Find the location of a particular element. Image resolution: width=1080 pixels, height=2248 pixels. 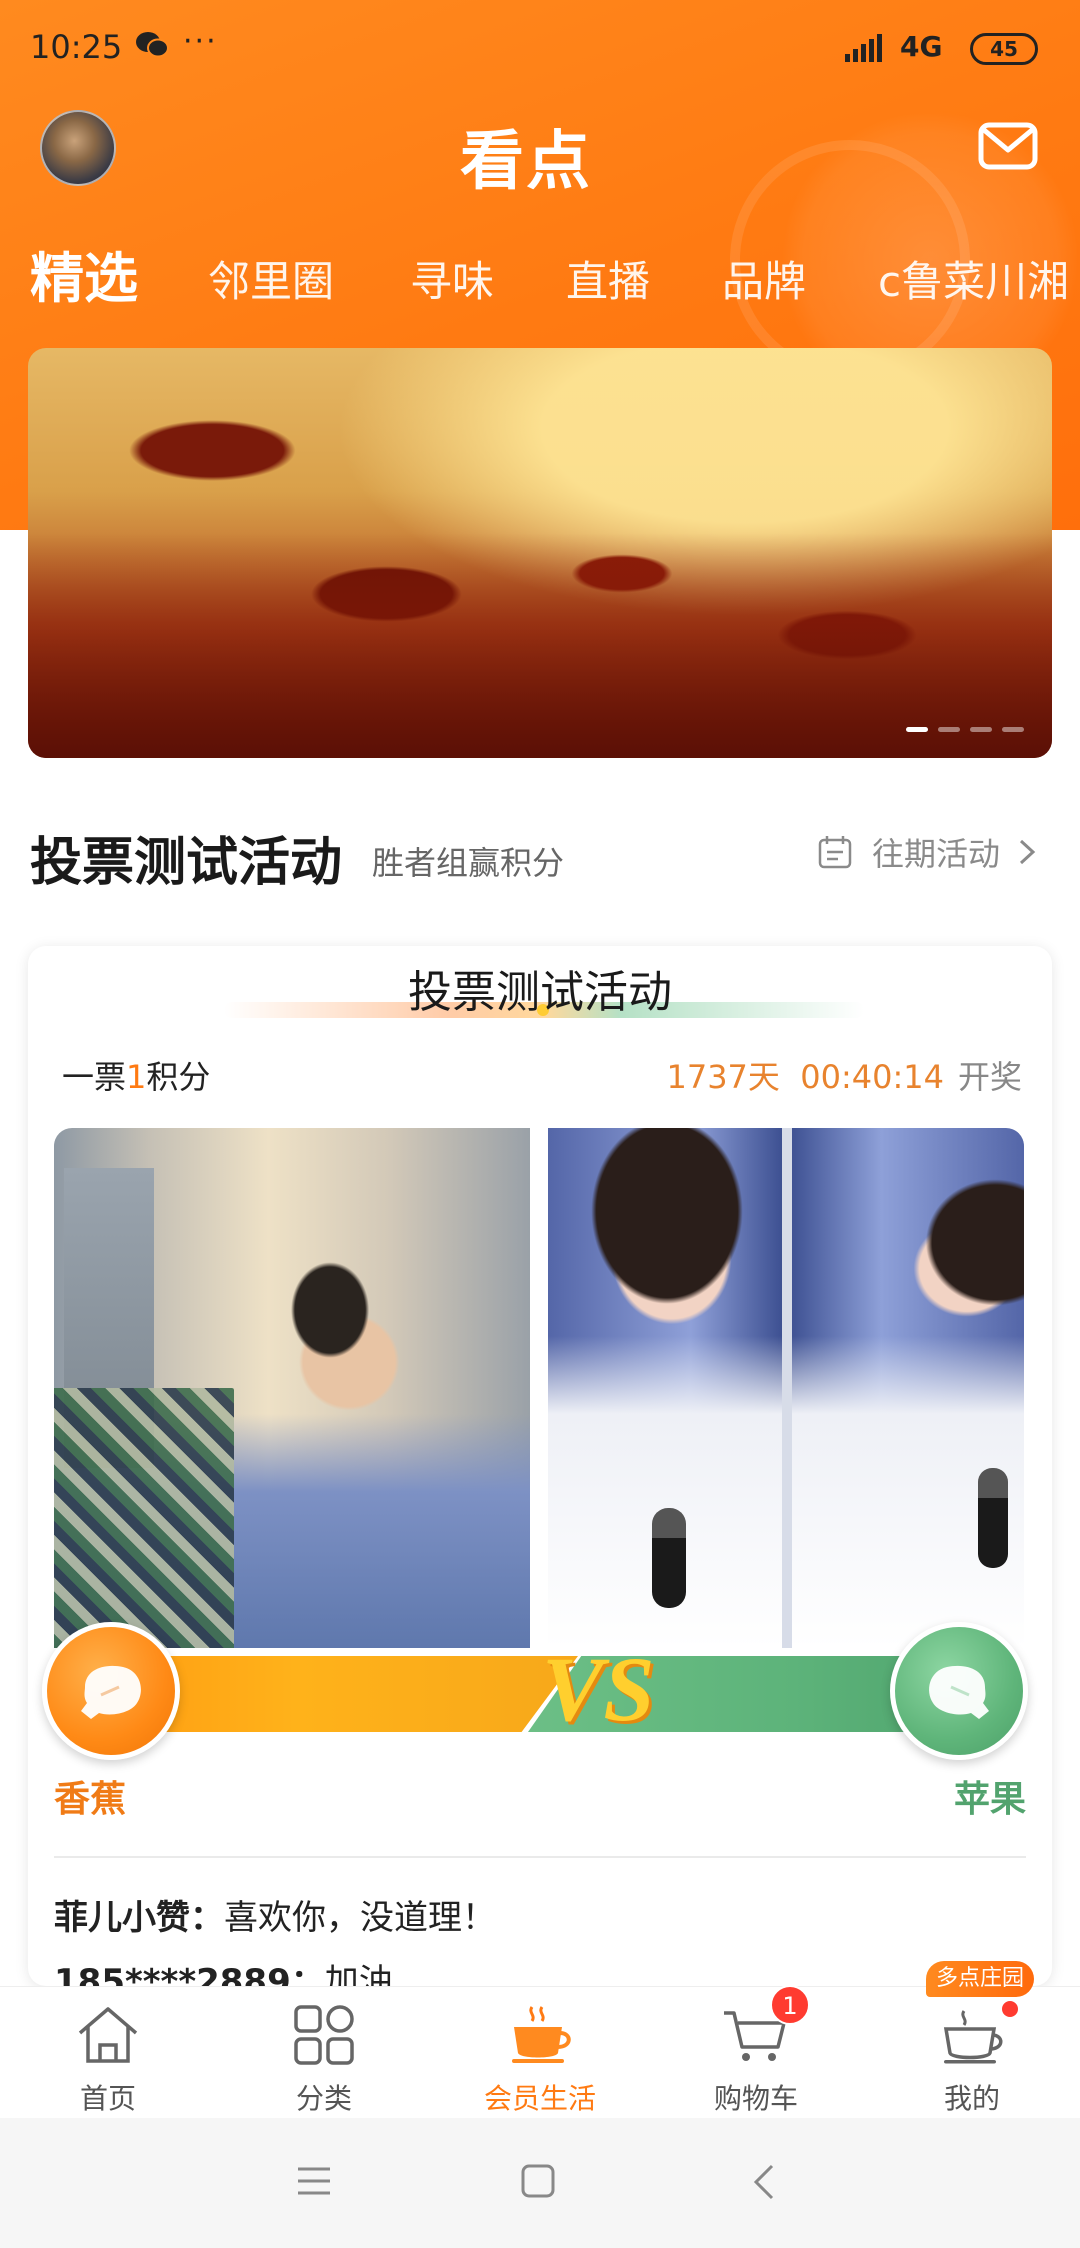

tab-brand: 品牌 is located at coordinates (764, 278).